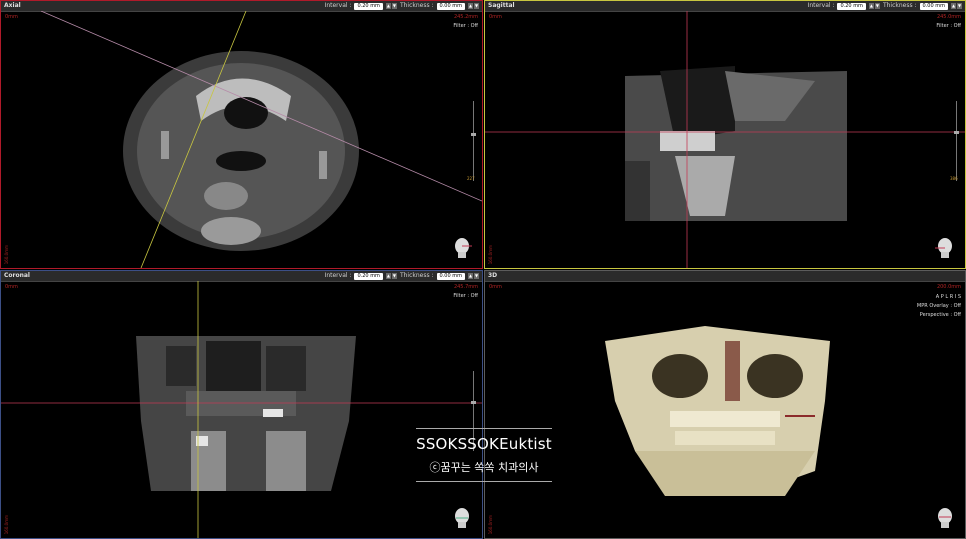 This screenshot has height=539, width=966. Describe the element at coordinates (939, 297) in the screenshot. I see `3d-orientation-labels: A P L R I S` at that location.